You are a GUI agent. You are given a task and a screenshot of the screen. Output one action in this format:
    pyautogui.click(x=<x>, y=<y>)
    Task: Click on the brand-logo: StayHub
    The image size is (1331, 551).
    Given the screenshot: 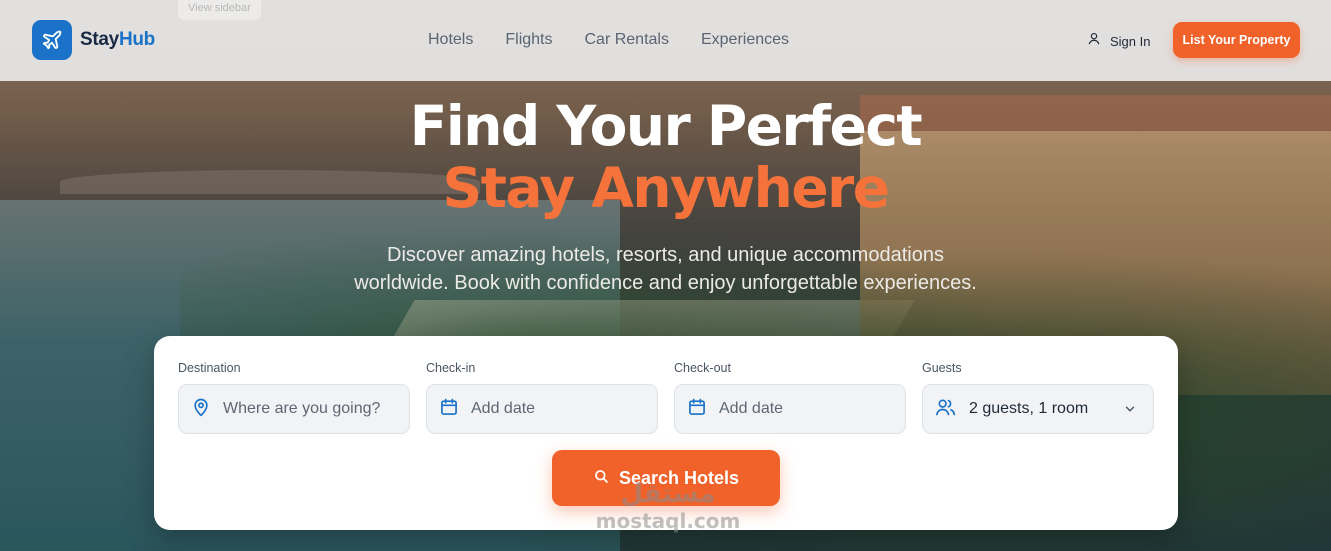 What is the action you would take?
    pyautogui.click(x=93, y=40)
    